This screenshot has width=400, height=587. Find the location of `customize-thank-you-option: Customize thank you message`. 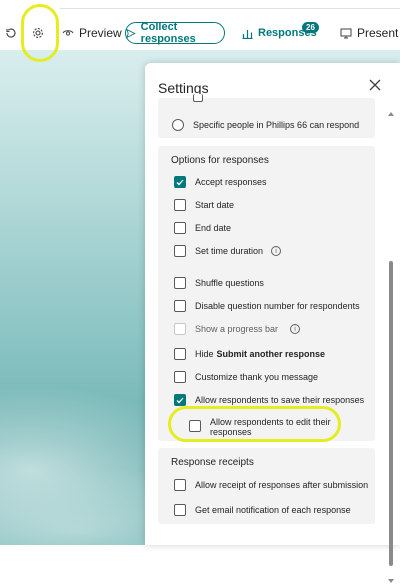

customize-thank-you-option: Customize thank you message is located at coordinates (246, 377).